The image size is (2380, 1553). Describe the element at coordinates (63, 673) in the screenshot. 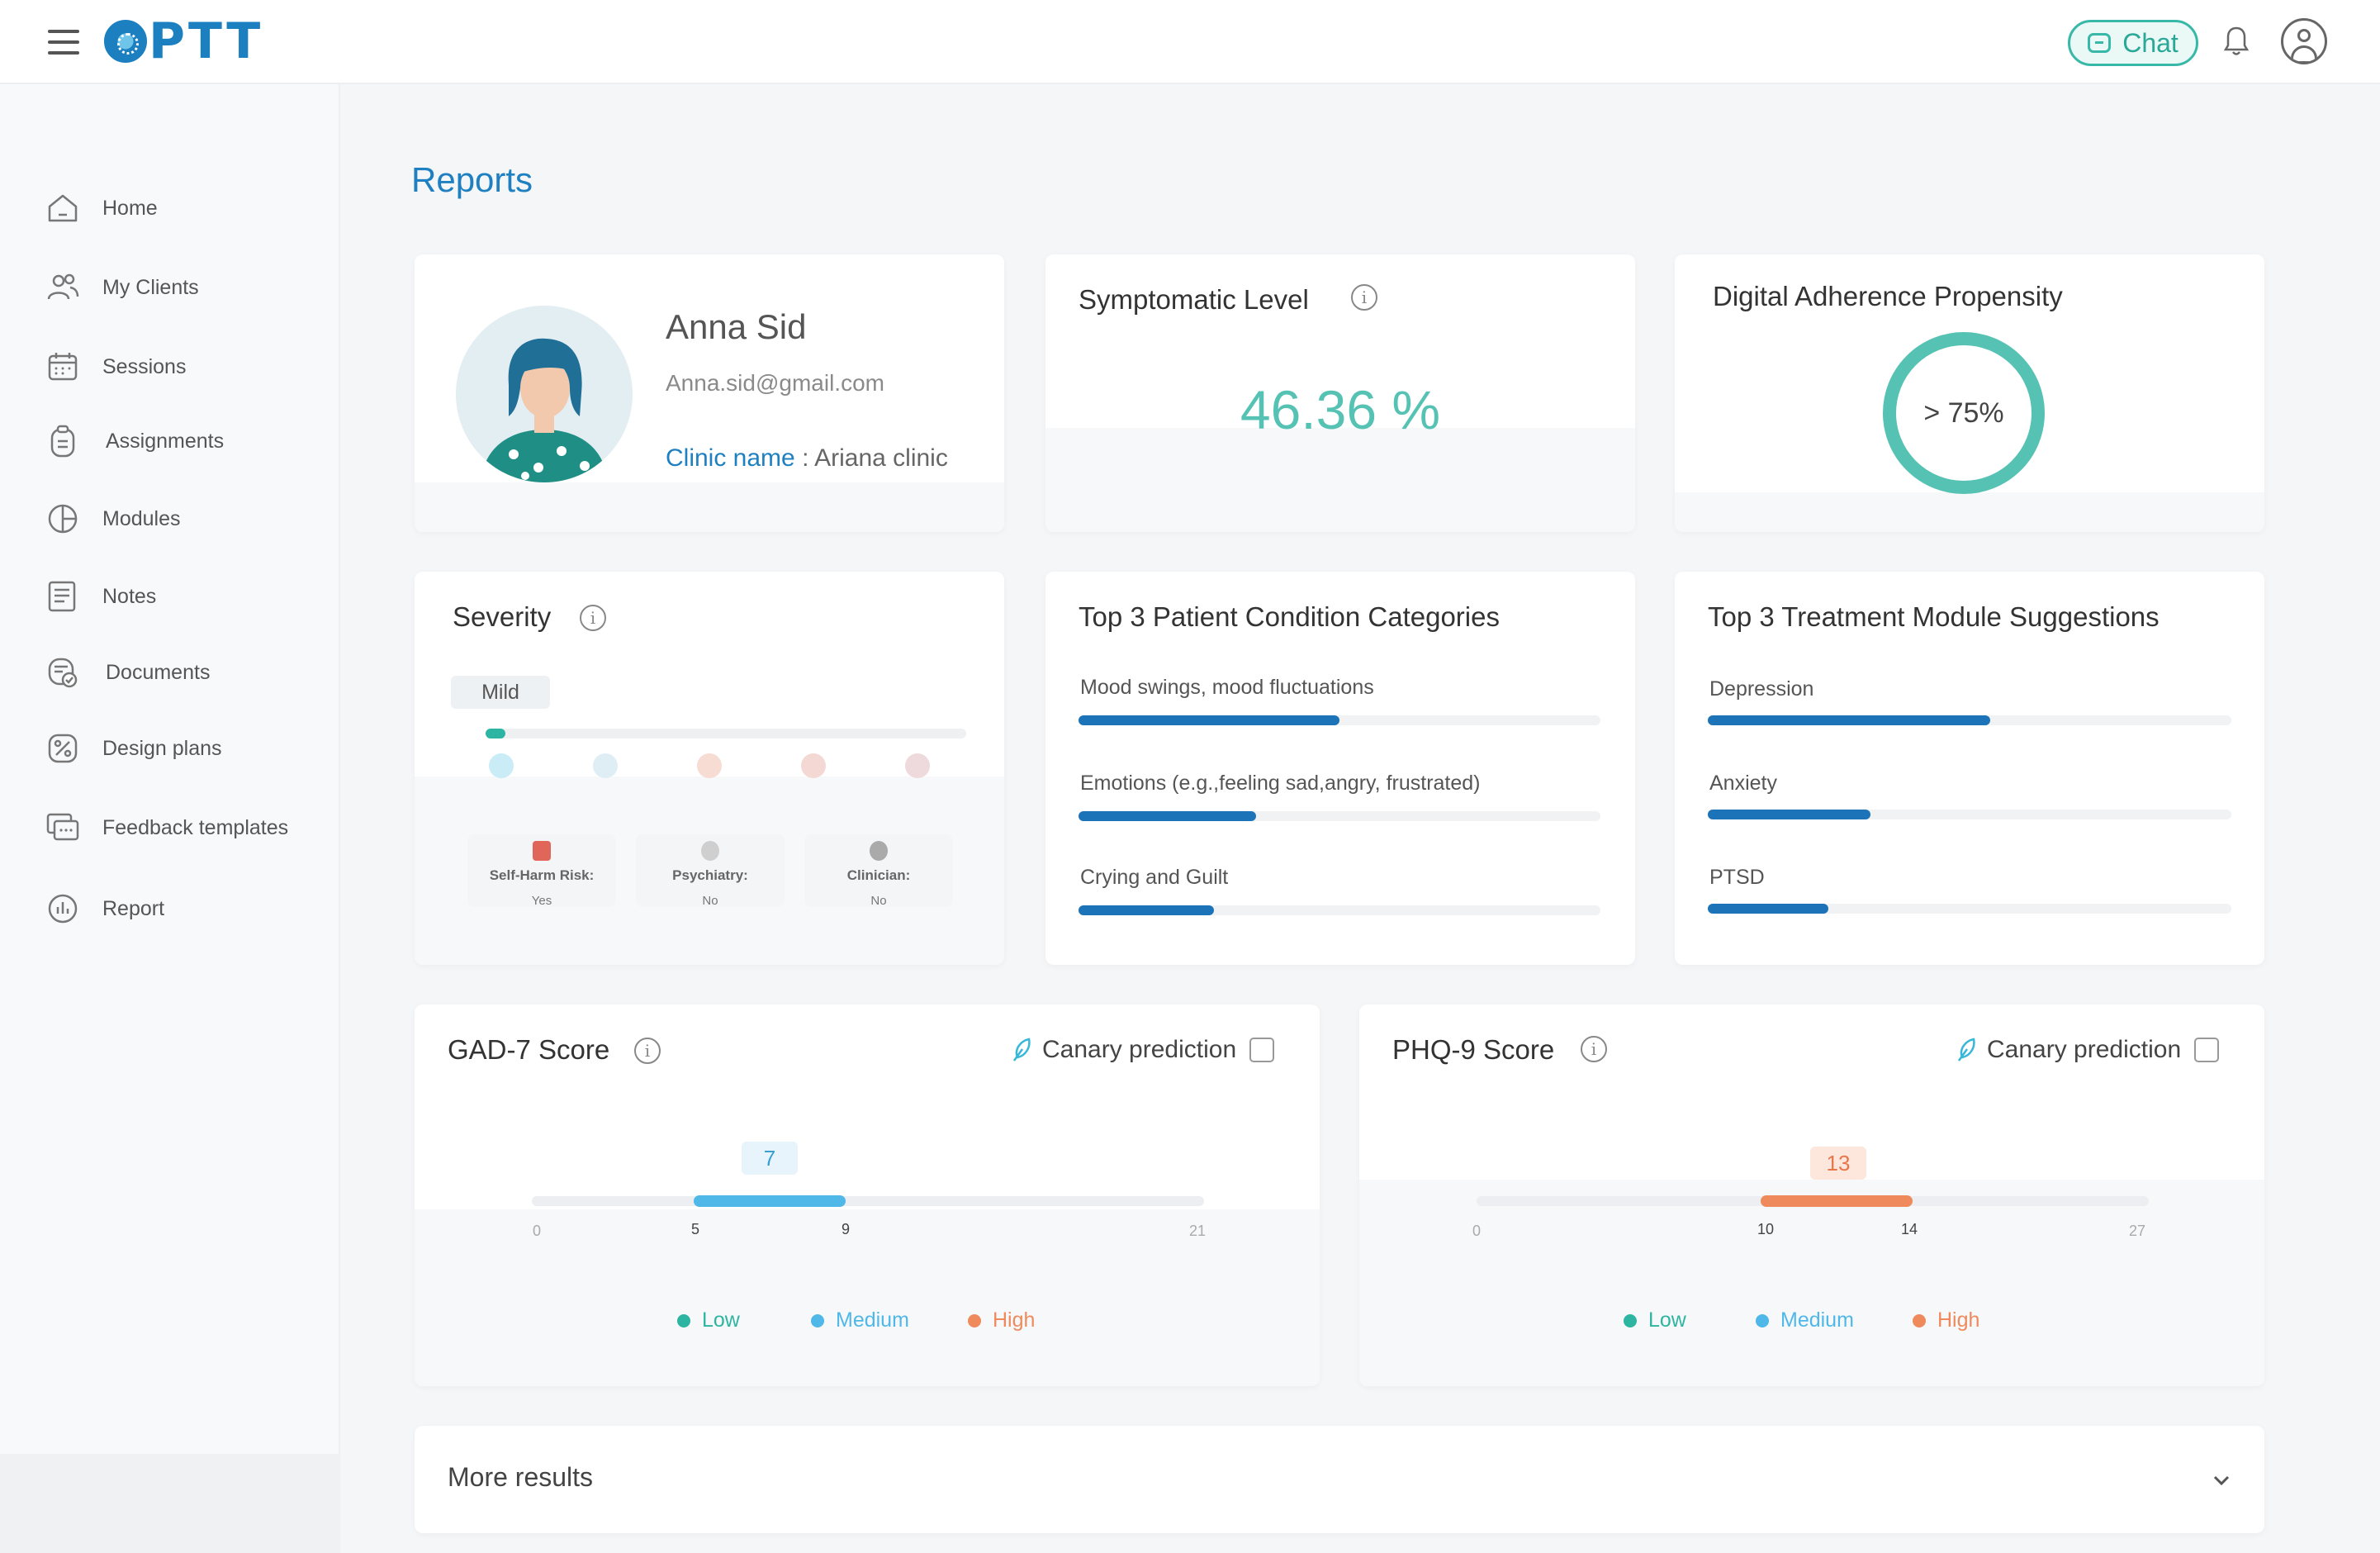

I see `documents-icon` at that location.